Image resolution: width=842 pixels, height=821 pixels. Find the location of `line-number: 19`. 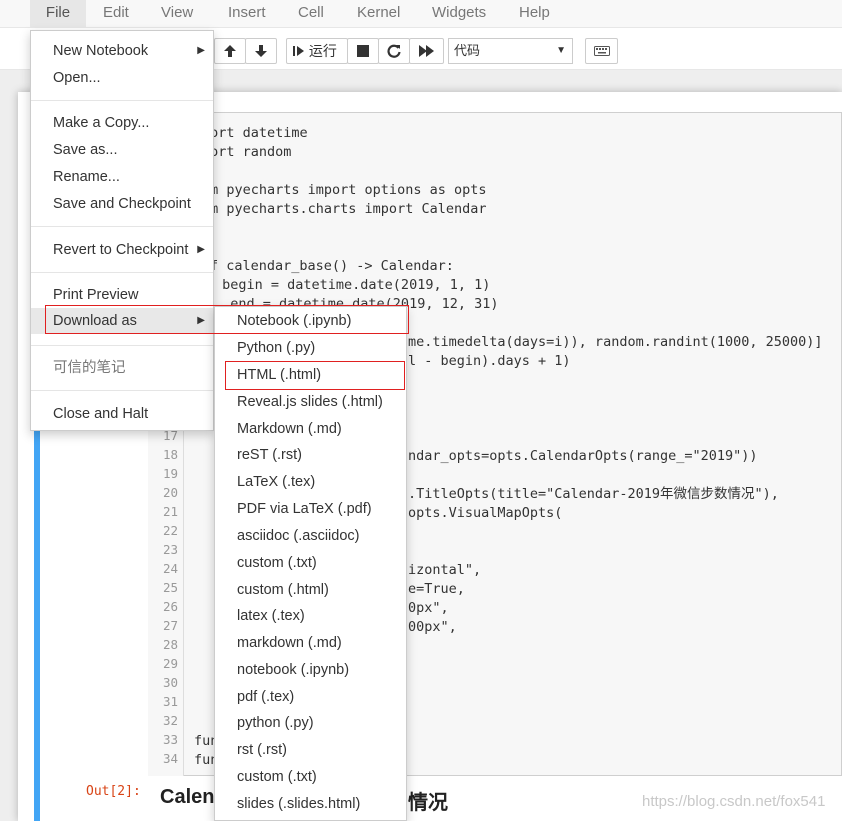

line-number: 19 is located at coordinates (170, 473).